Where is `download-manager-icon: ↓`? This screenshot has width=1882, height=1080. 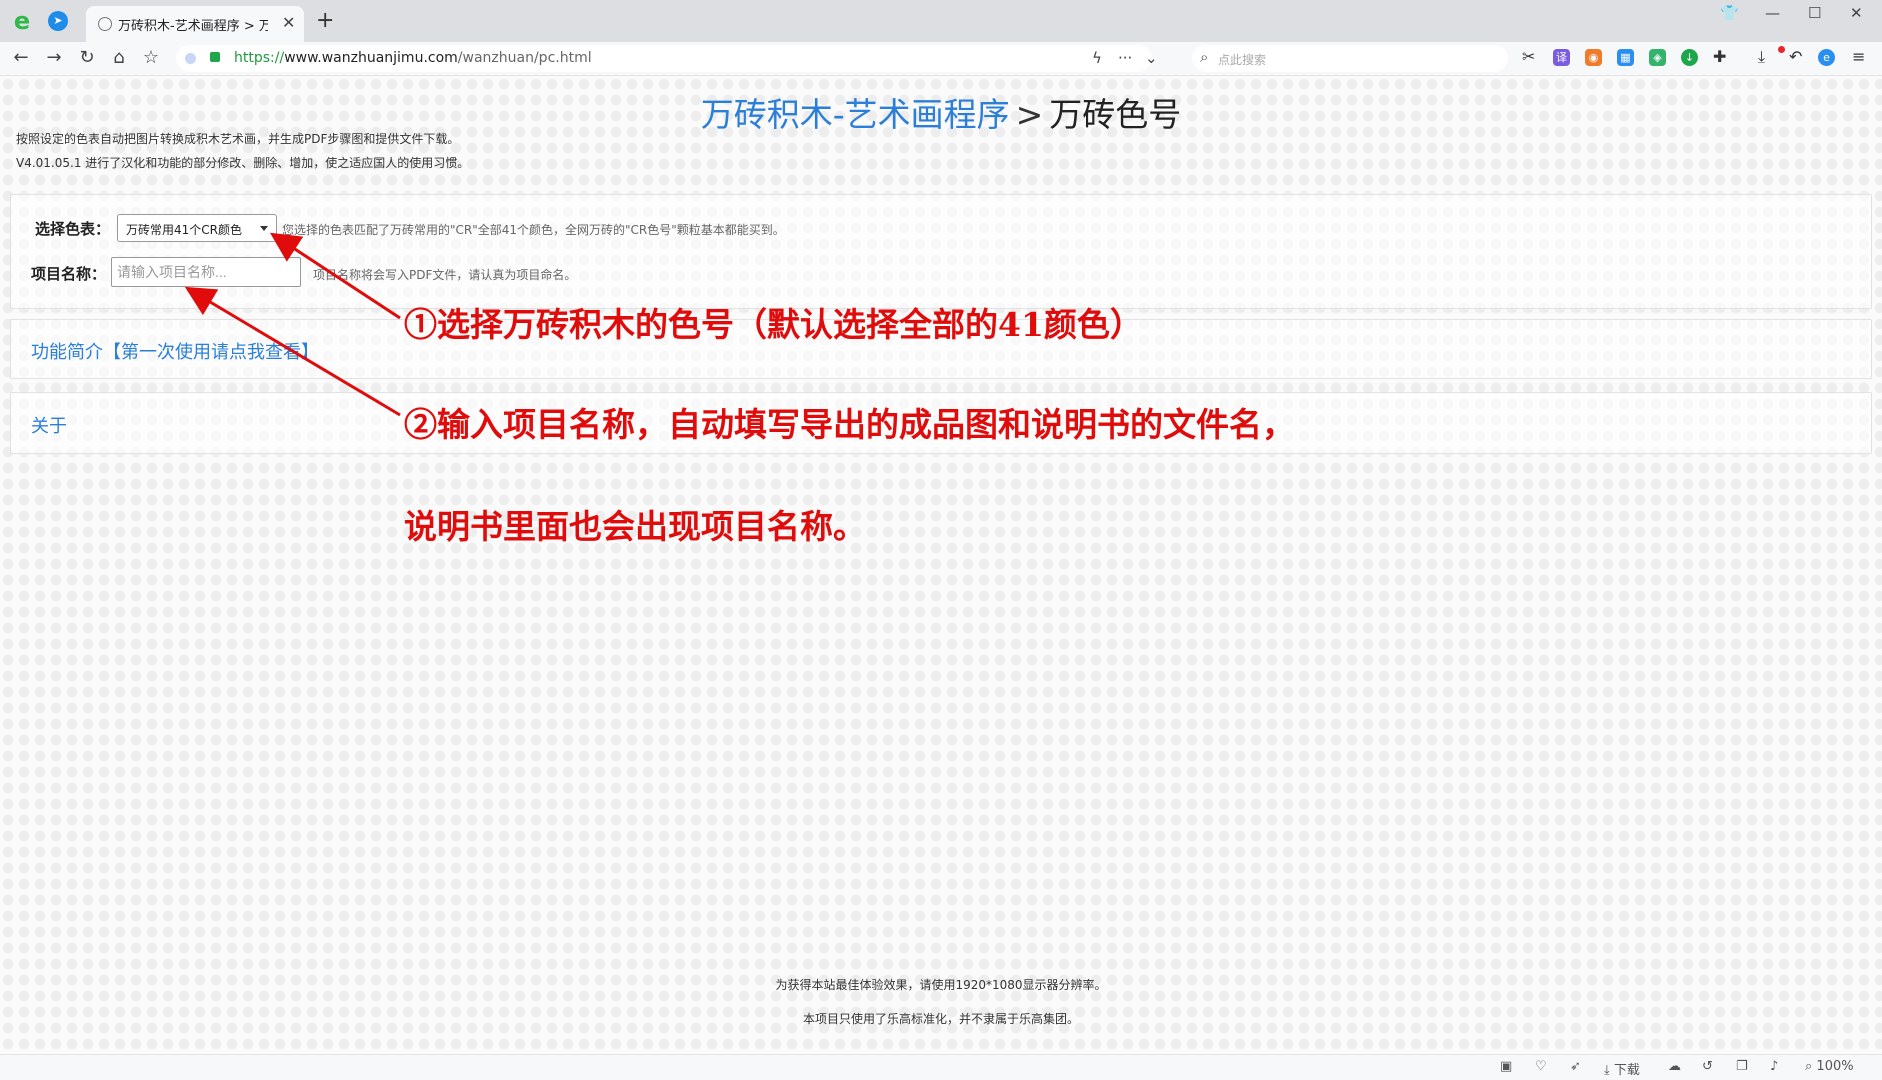
download-manager-icon: ↓ is located at coordinates (1689, 57).